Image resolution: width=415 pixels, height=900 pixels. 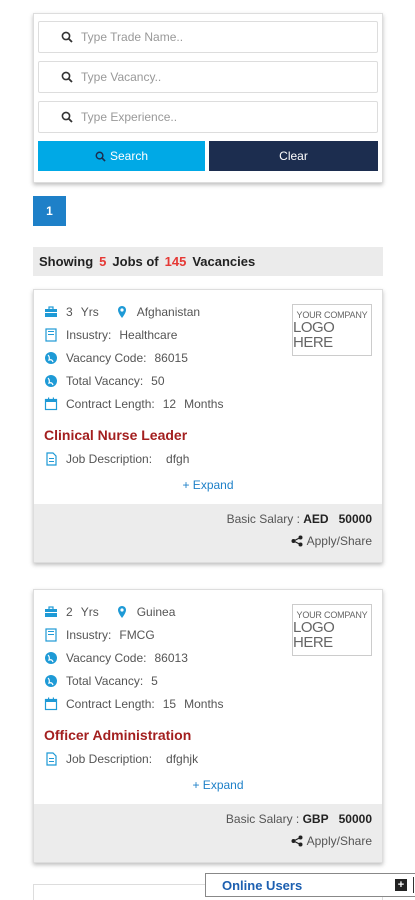 I want to click on experience-input, so click(x=206, y=117).